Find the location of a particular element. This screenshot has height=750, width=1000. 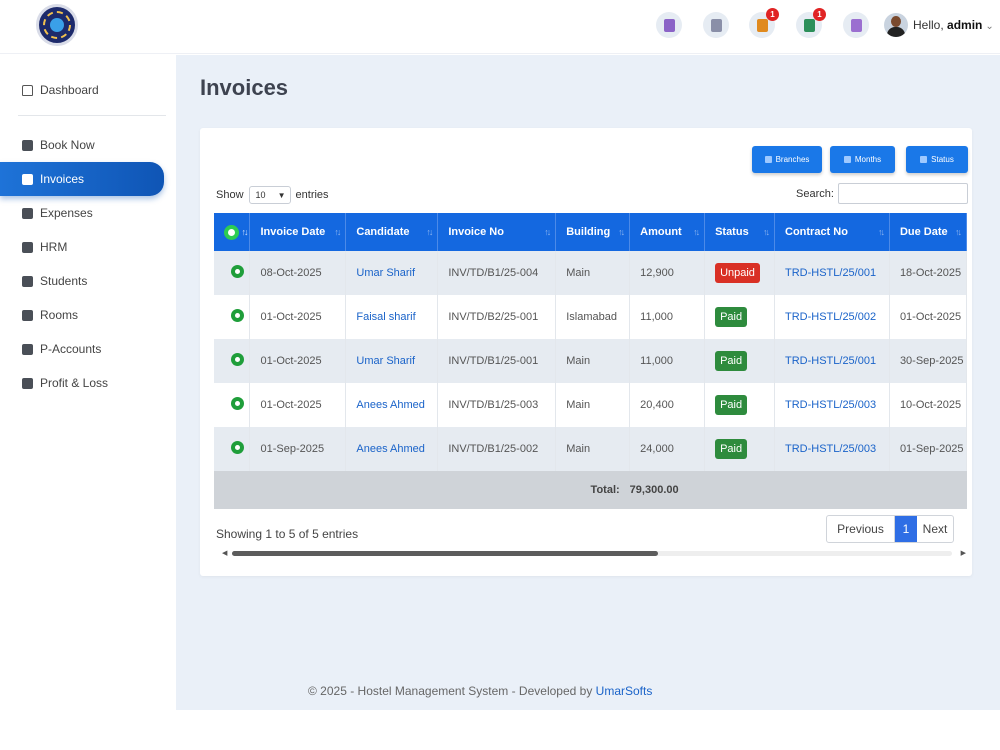

scroll-left-icon: ◀ is located at coordinates (224, 553).